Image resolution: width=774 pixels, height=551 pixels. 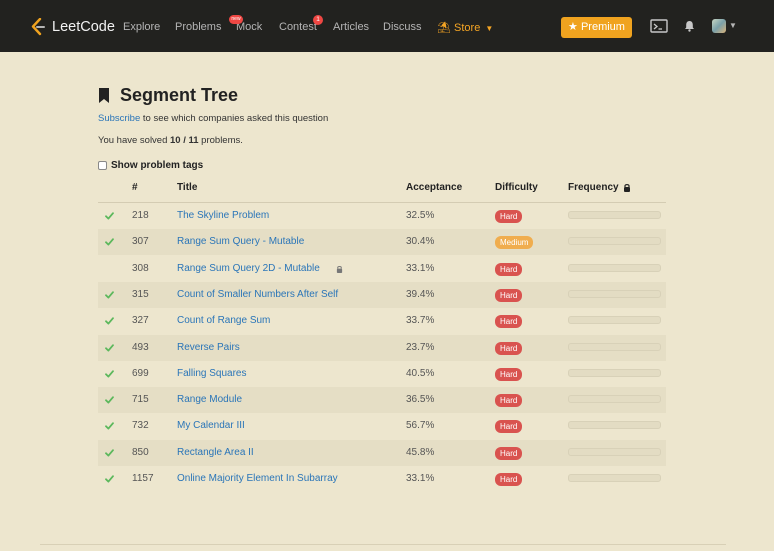 I want to click on column-header-frequency: Frequency, so click(x=599, y=187).